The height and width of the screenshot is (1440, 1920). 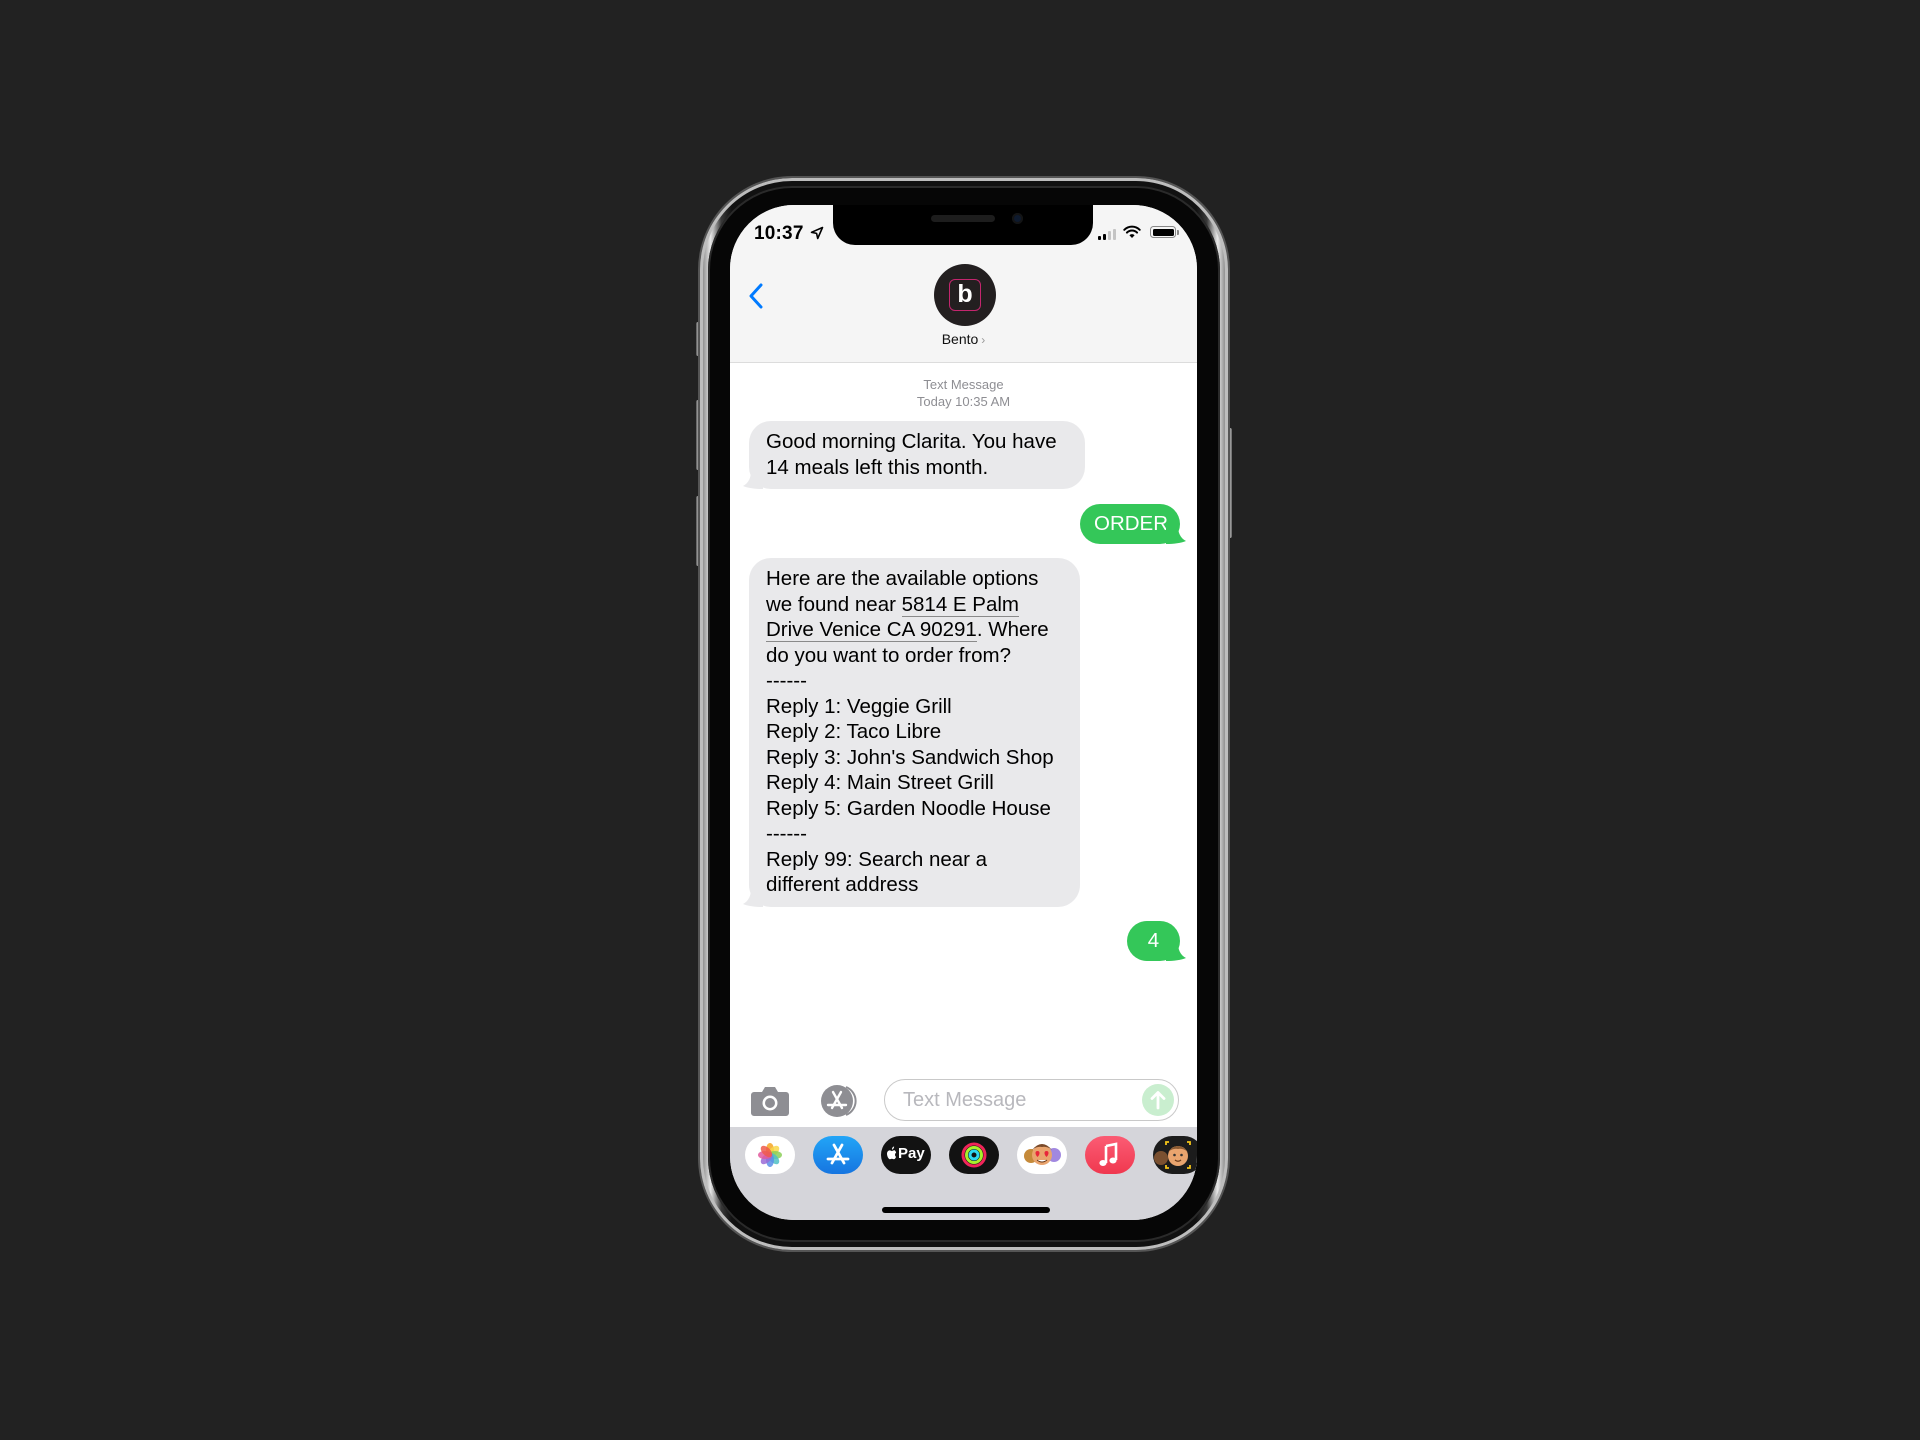 I want to click on battery-level, so click(x=1163, y=232).